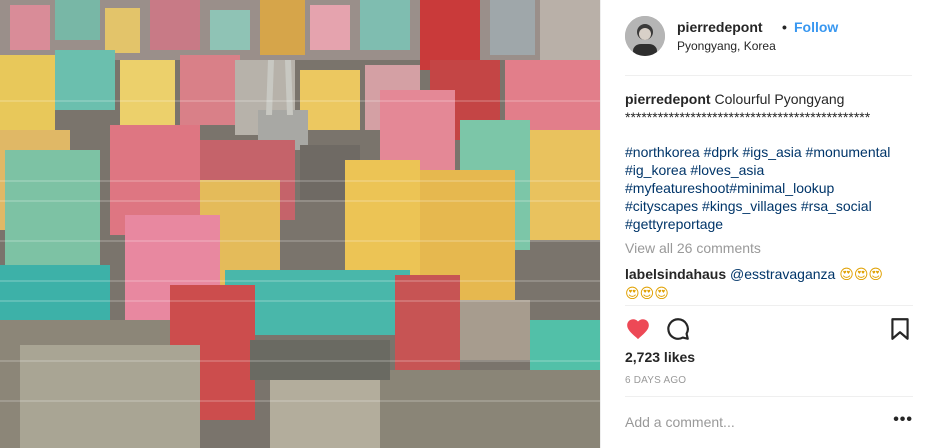  Describe the element at coordinates (782, 274) in the screenshot. I see `comment-mention: @esstravaganza` at that location.